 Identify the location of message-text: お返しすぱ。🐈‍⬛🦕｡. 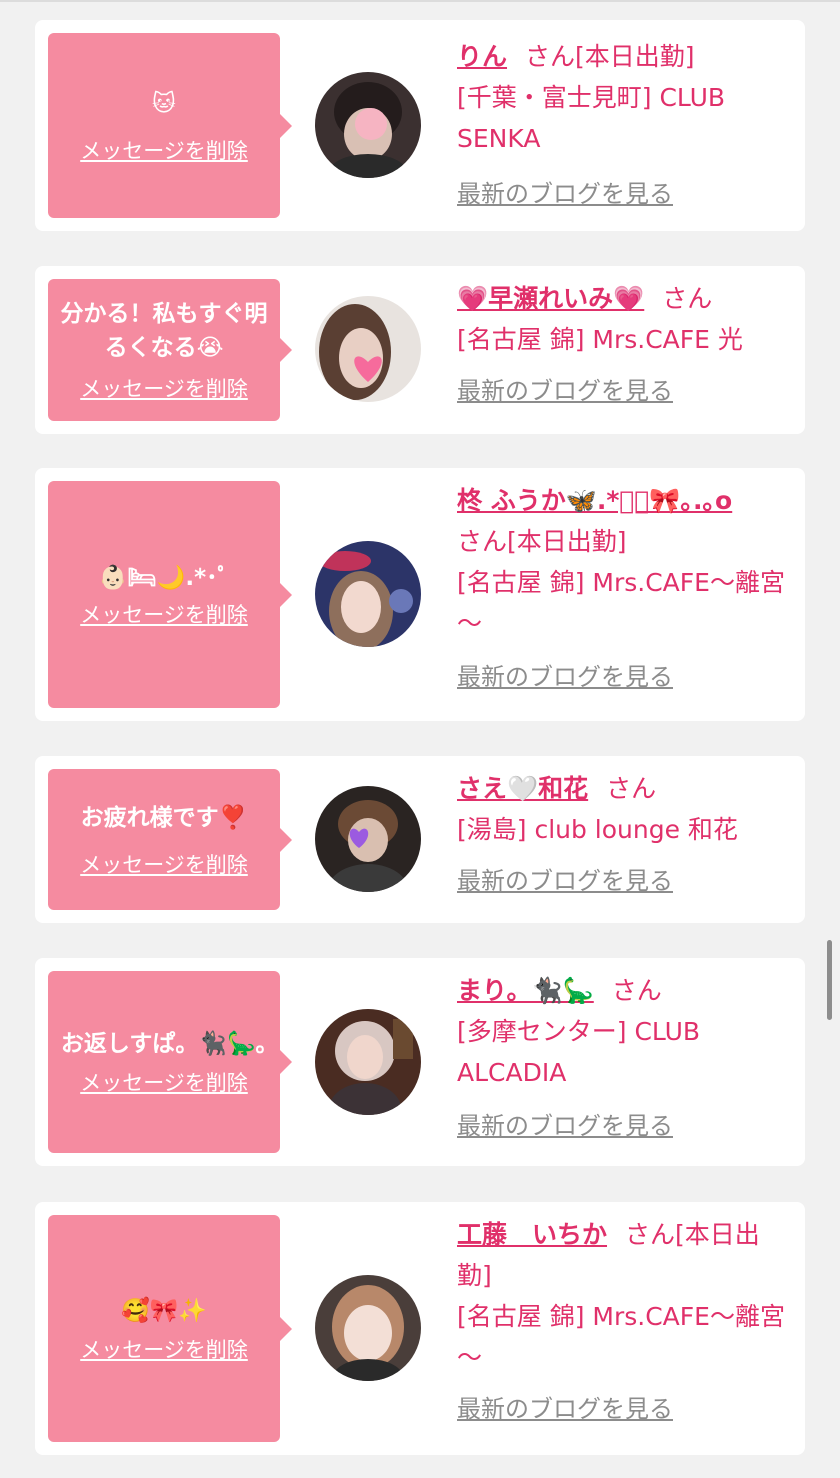
(164, 1044).